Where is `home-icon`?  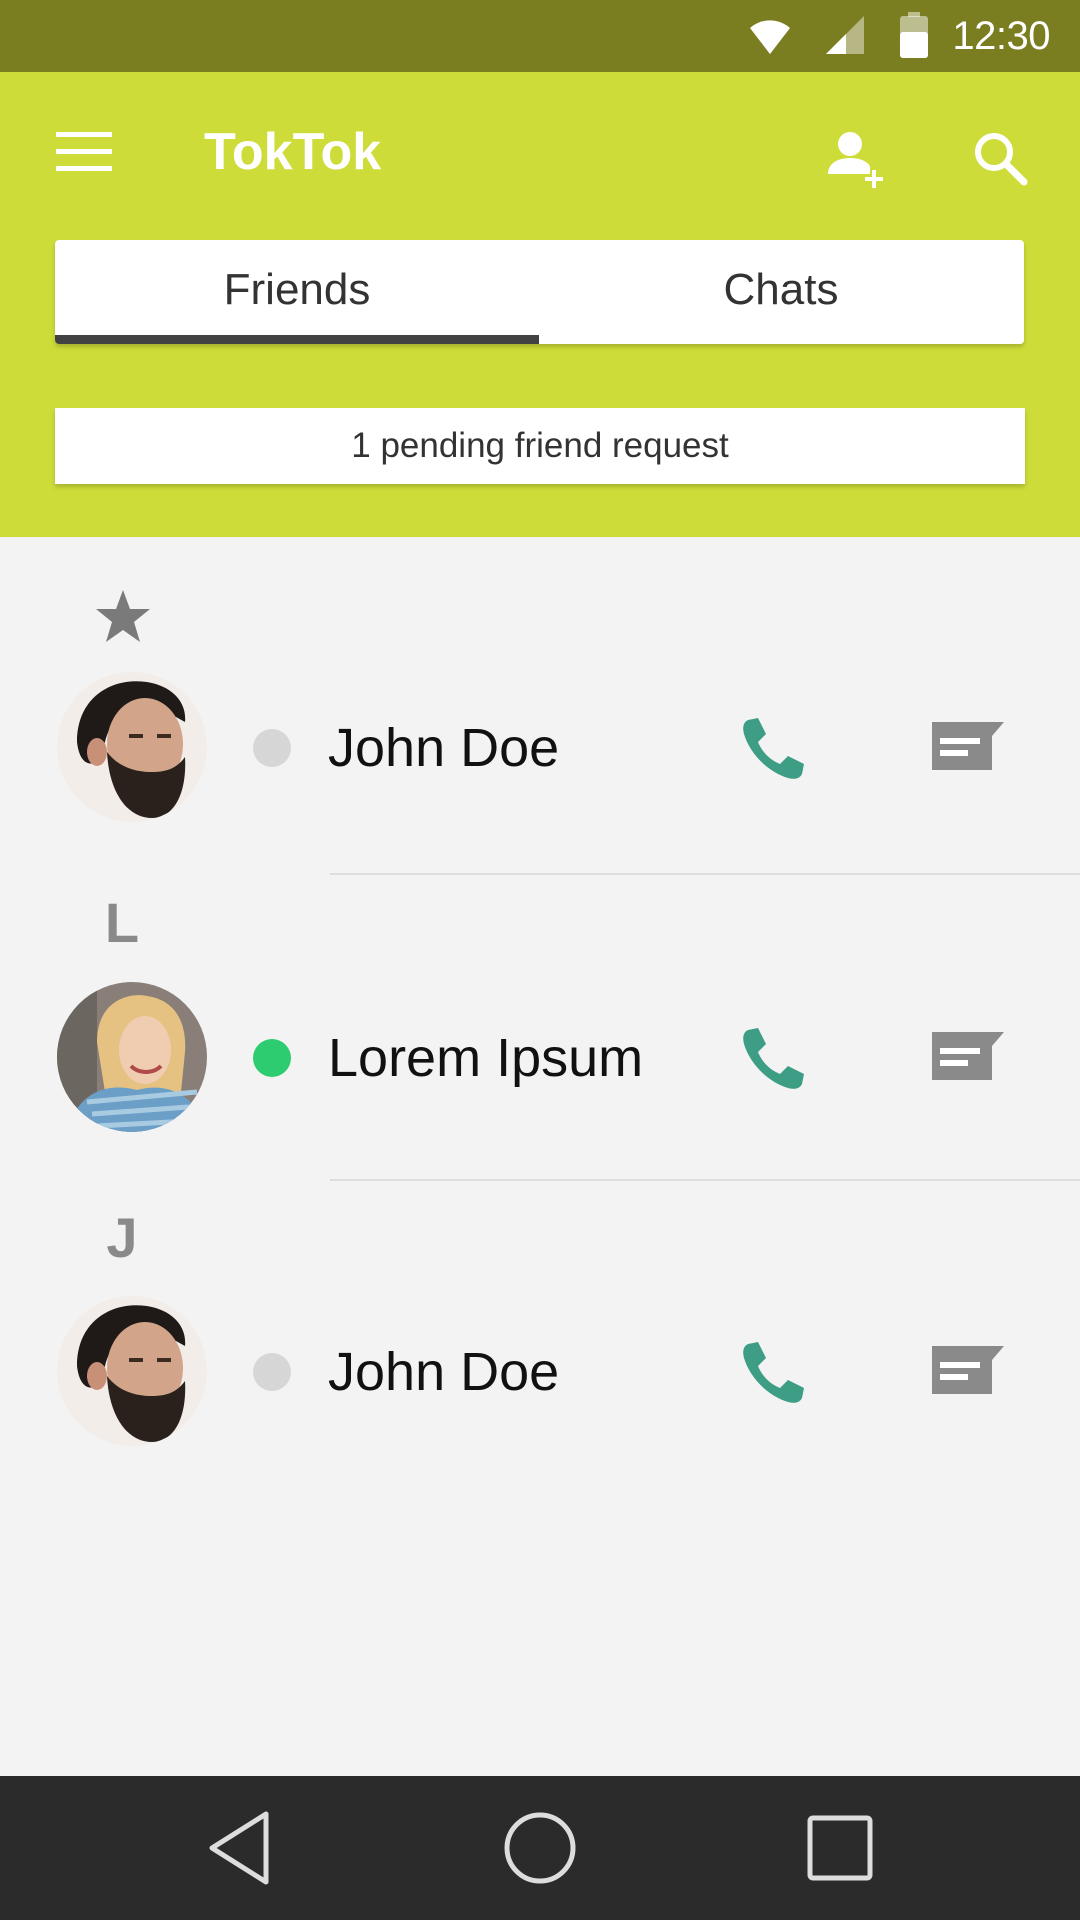
home-icon is located at coordinates (540, 1848).